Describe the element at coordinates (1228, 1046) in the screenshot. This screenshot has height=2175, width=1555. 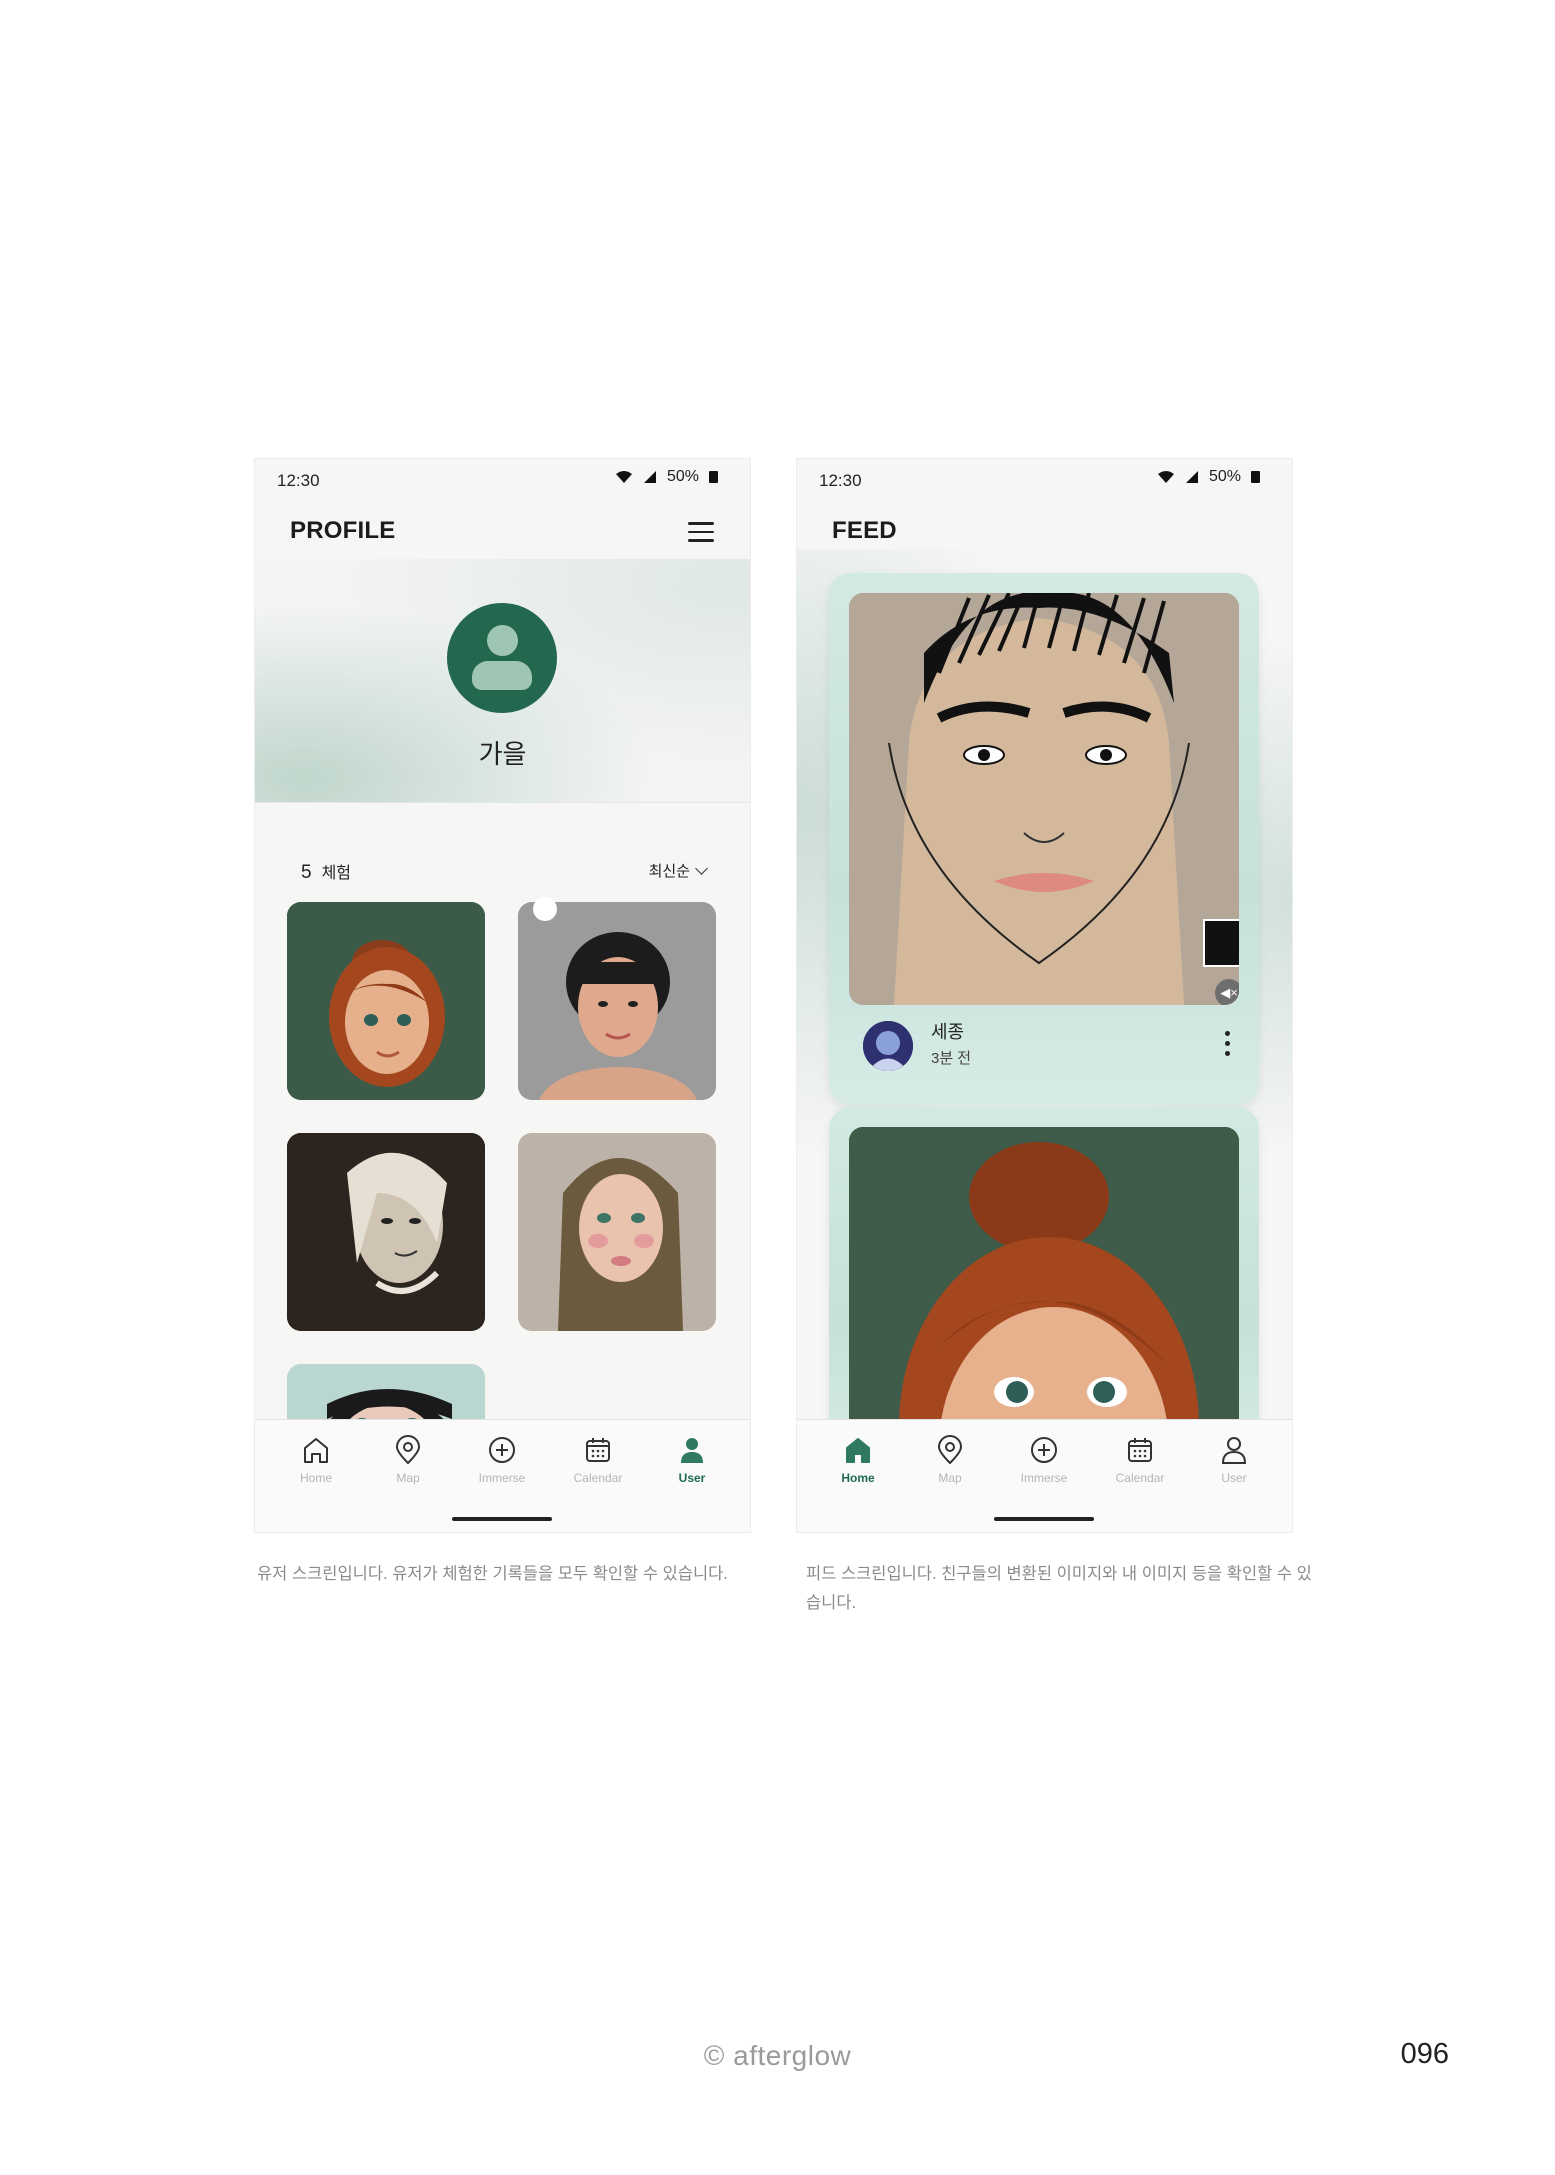
I see `more-options-icon` at that location.